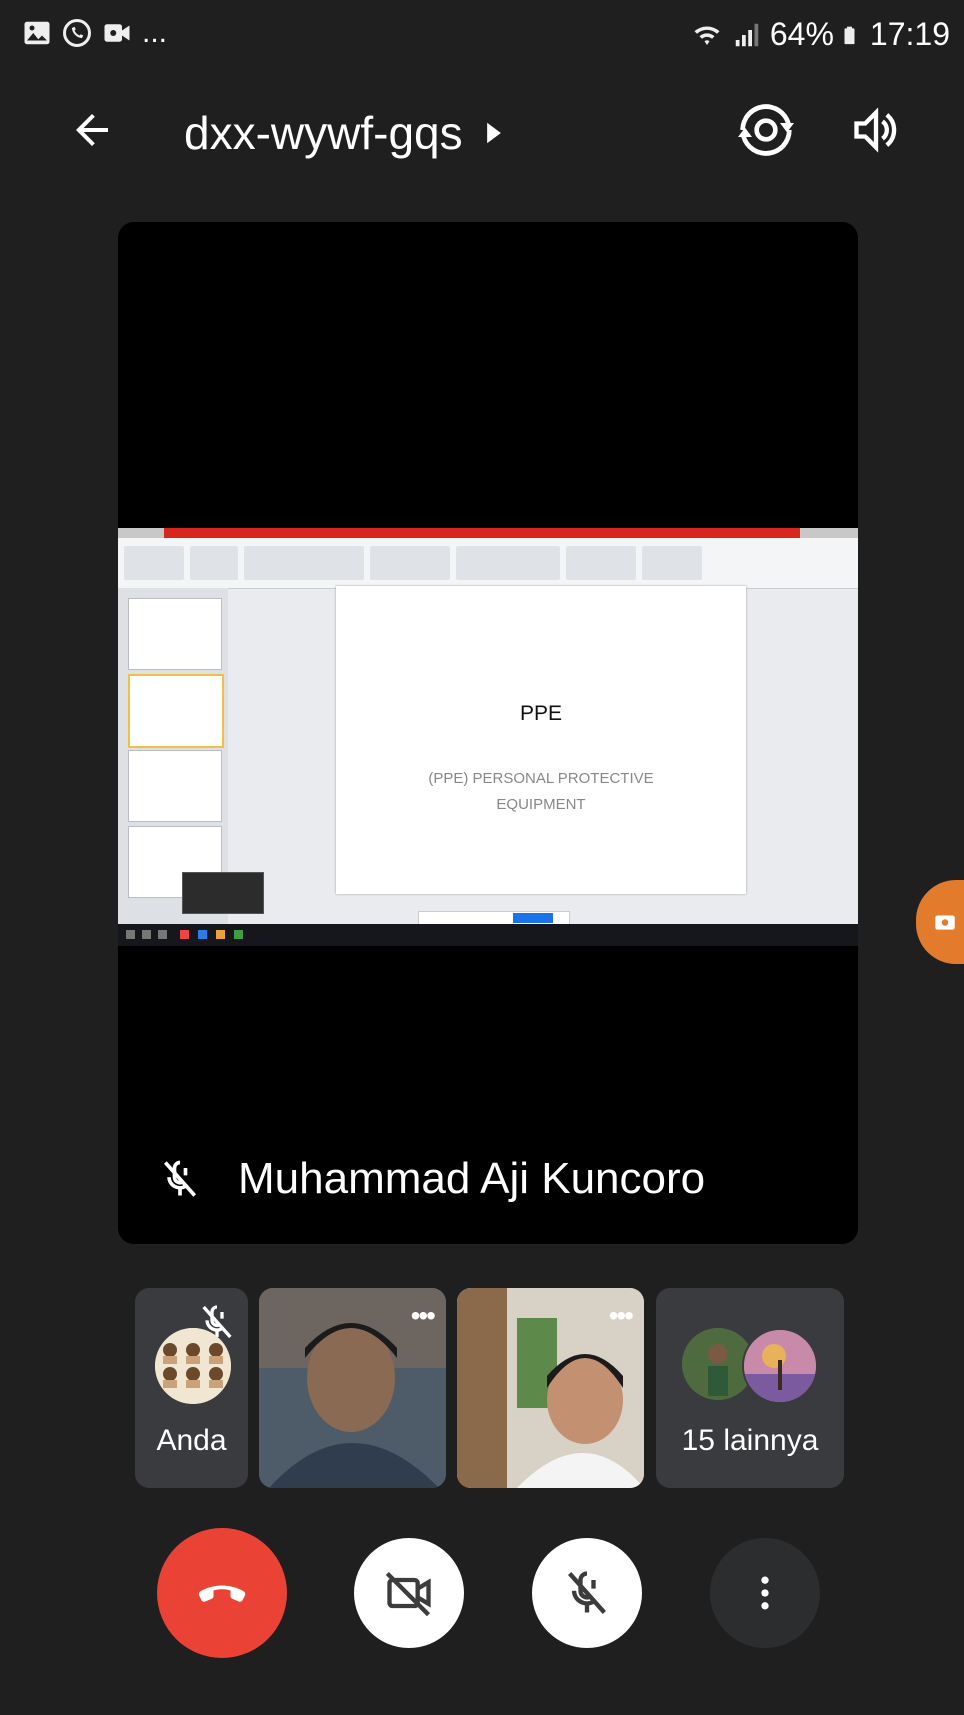 Image resolution: width=964 pixels, height=1715 pixels. Describe the element at coordinates (541, 791) in the screenshot. I see `slide-subtitle: (PPE) PERSONAL PROTECTIVE EQUIPMENT` at that location.